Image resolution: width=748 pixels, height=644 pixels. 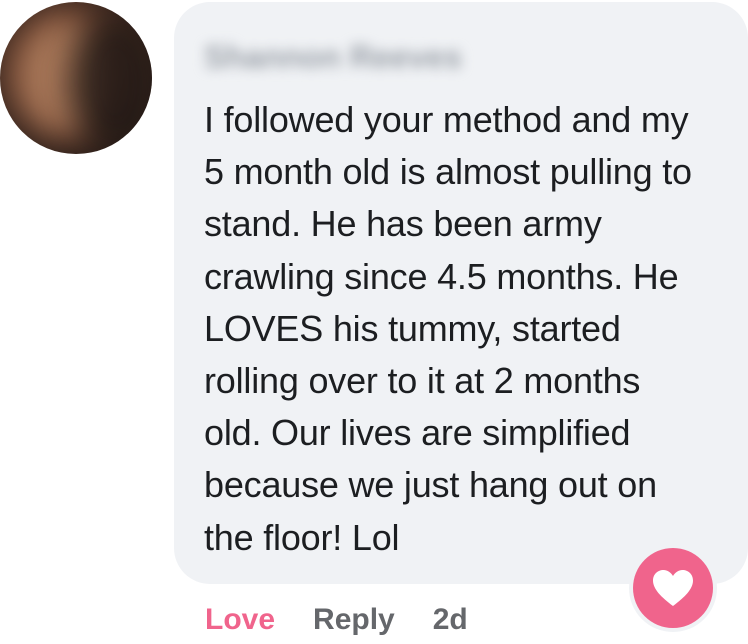 I want to click on avatar, so click(x=76, y=78).